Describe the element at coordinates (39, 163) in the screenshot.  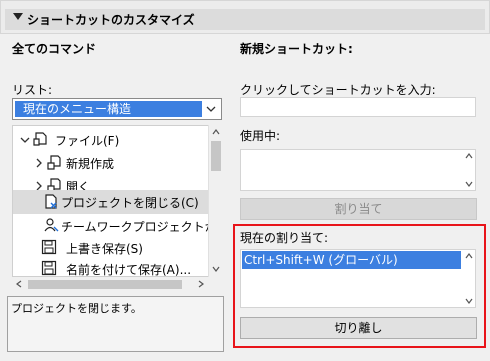
I see `chevron-right-icon` at that location.